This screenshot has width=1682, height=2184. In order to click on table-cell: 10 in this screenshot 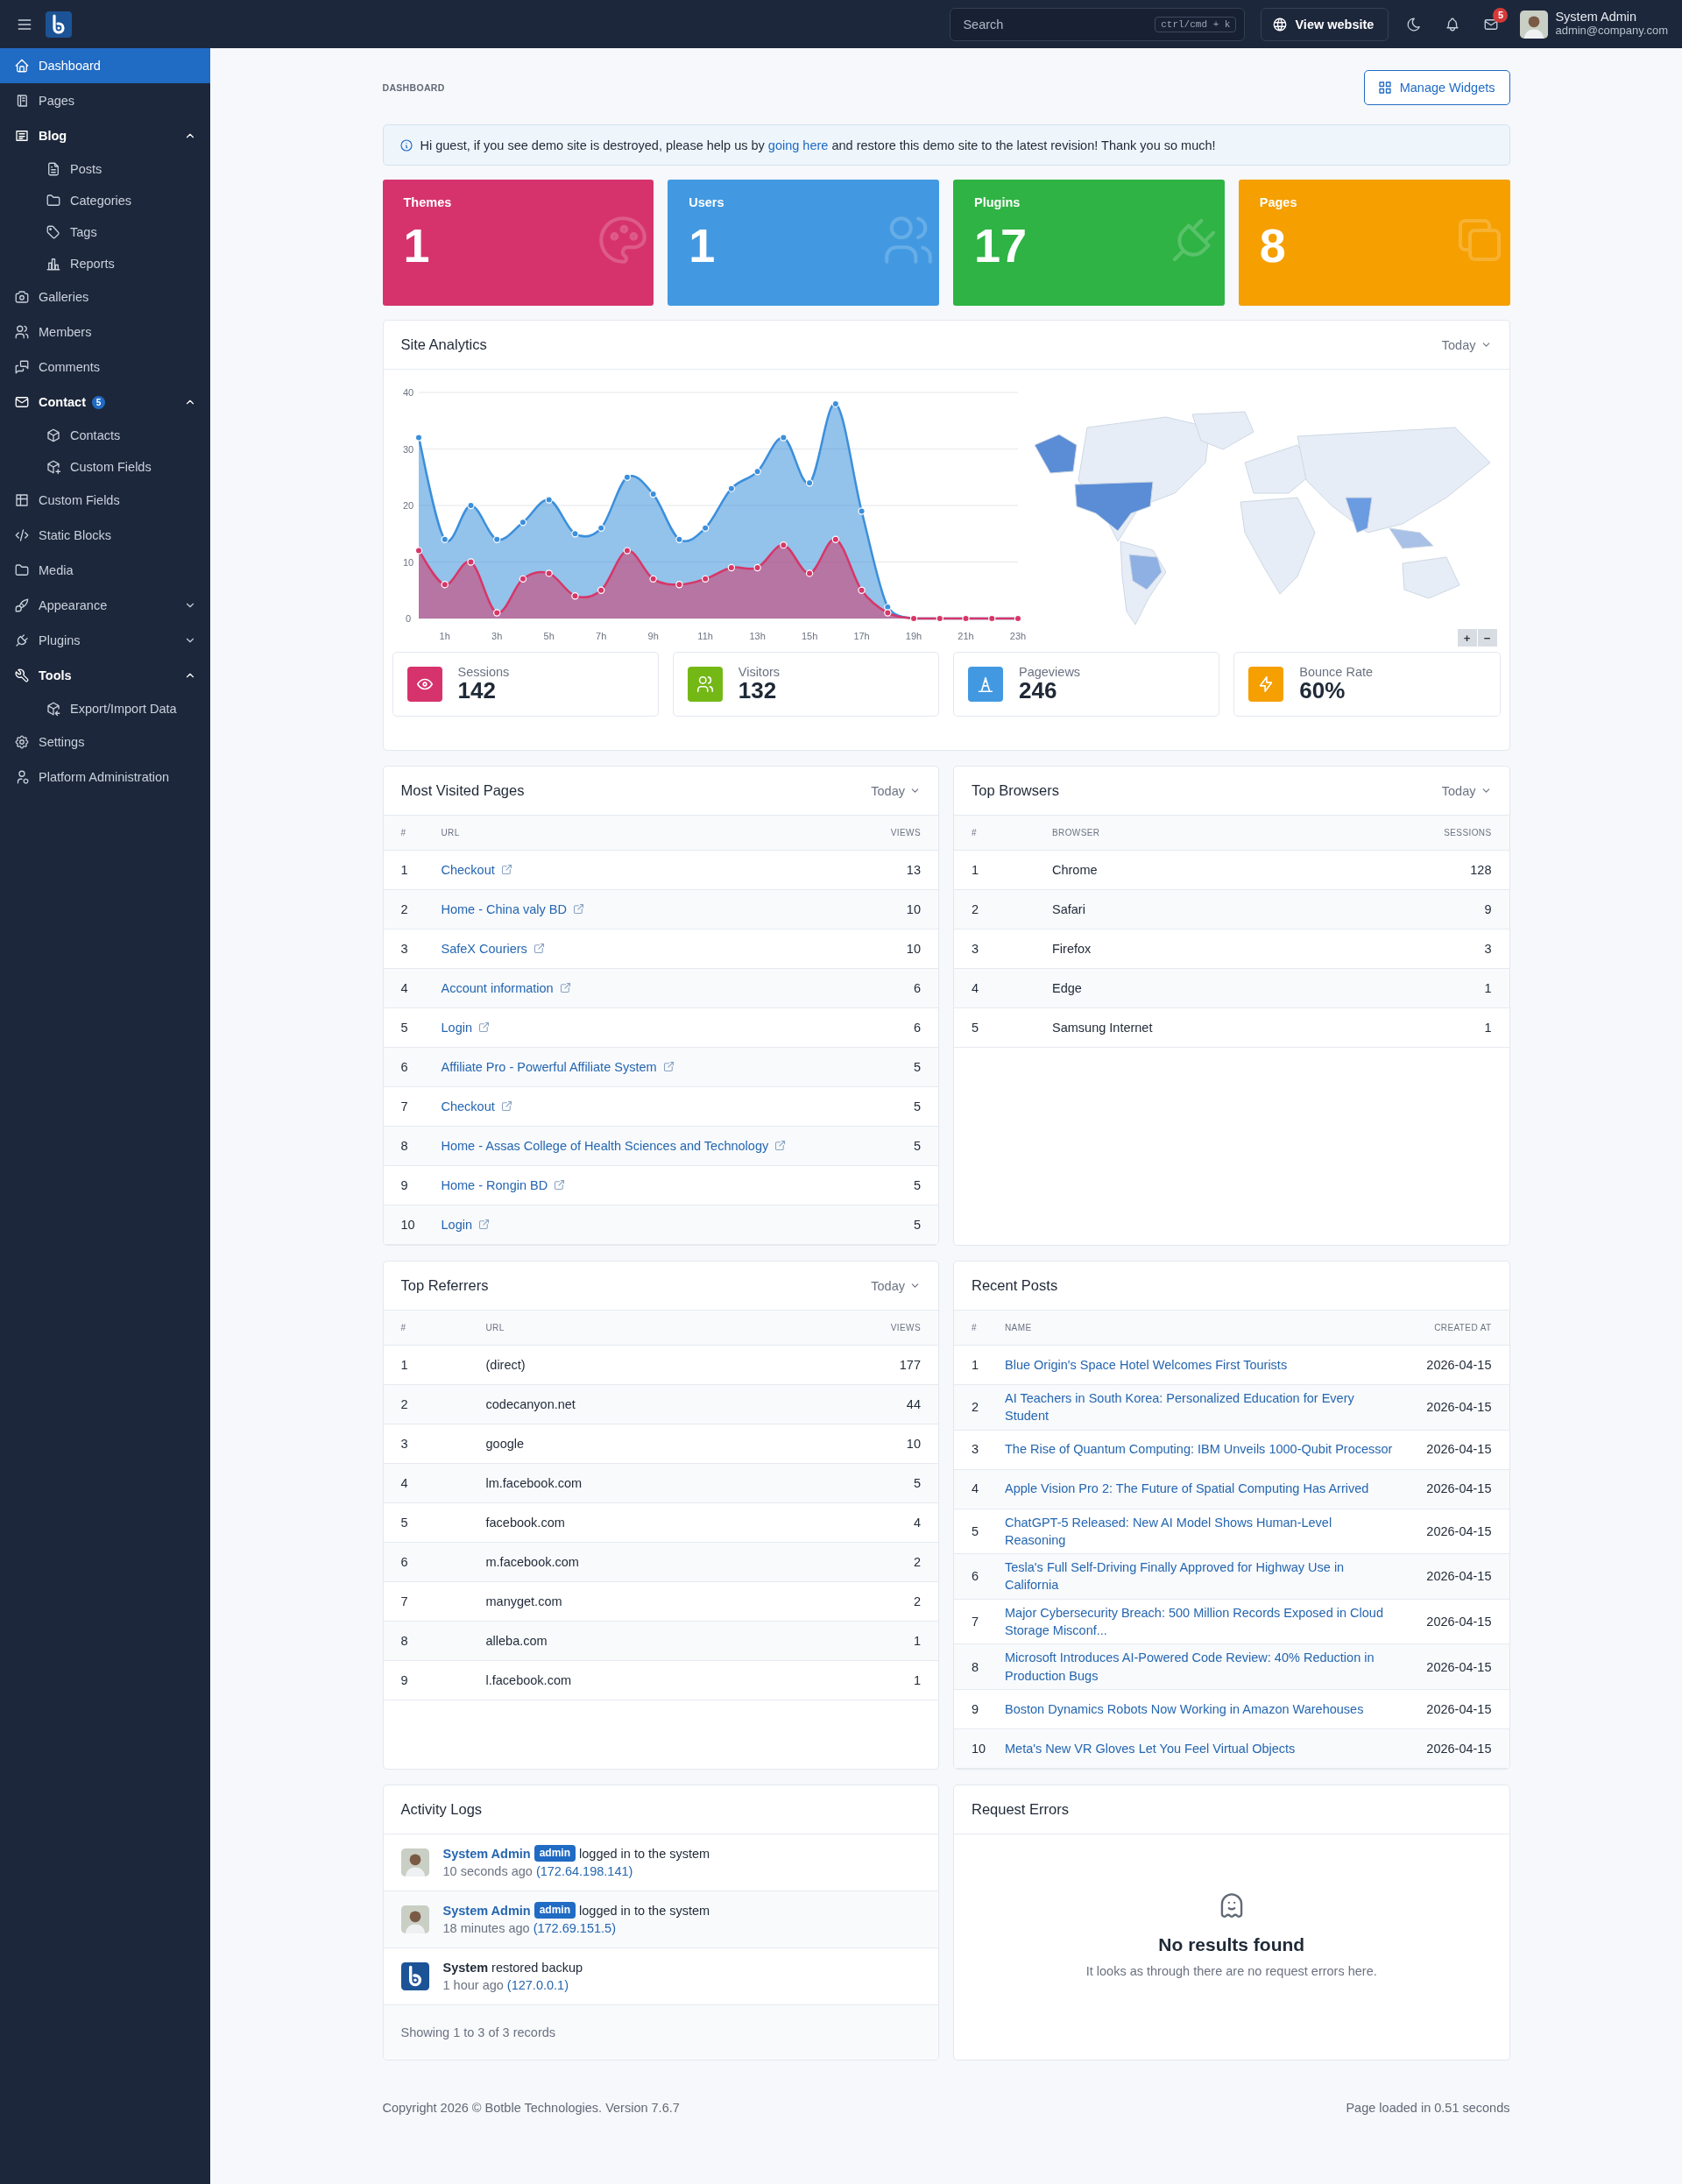, I will do `click(913, 1443)`.